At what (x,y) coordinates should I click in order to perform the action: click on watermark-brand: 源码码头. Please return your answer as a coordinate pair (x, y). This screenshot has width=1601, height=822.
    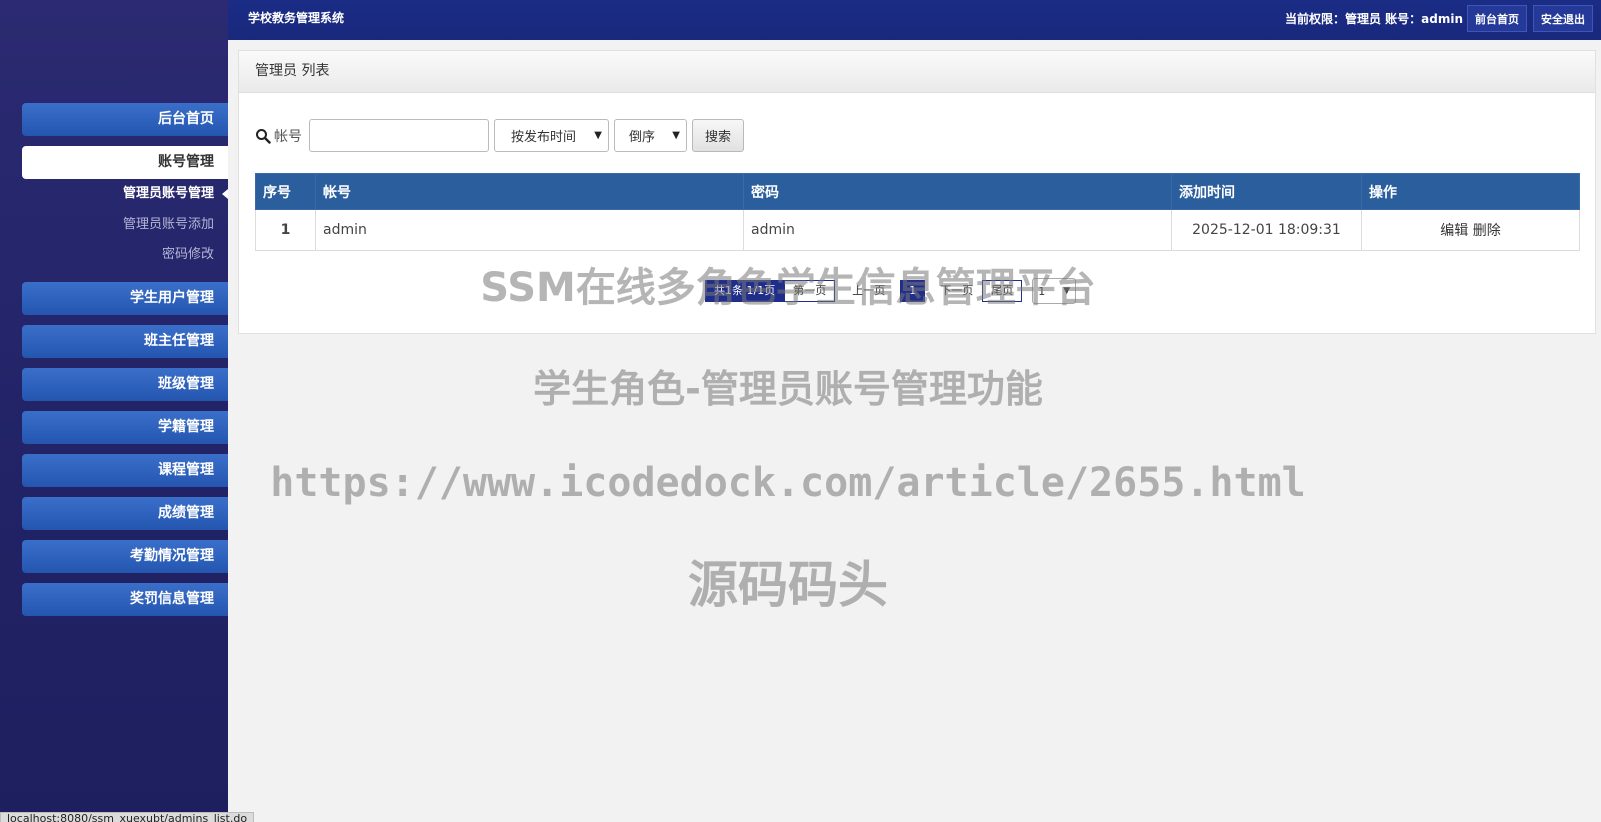
    Looking at the image, I should click on (788, 585).